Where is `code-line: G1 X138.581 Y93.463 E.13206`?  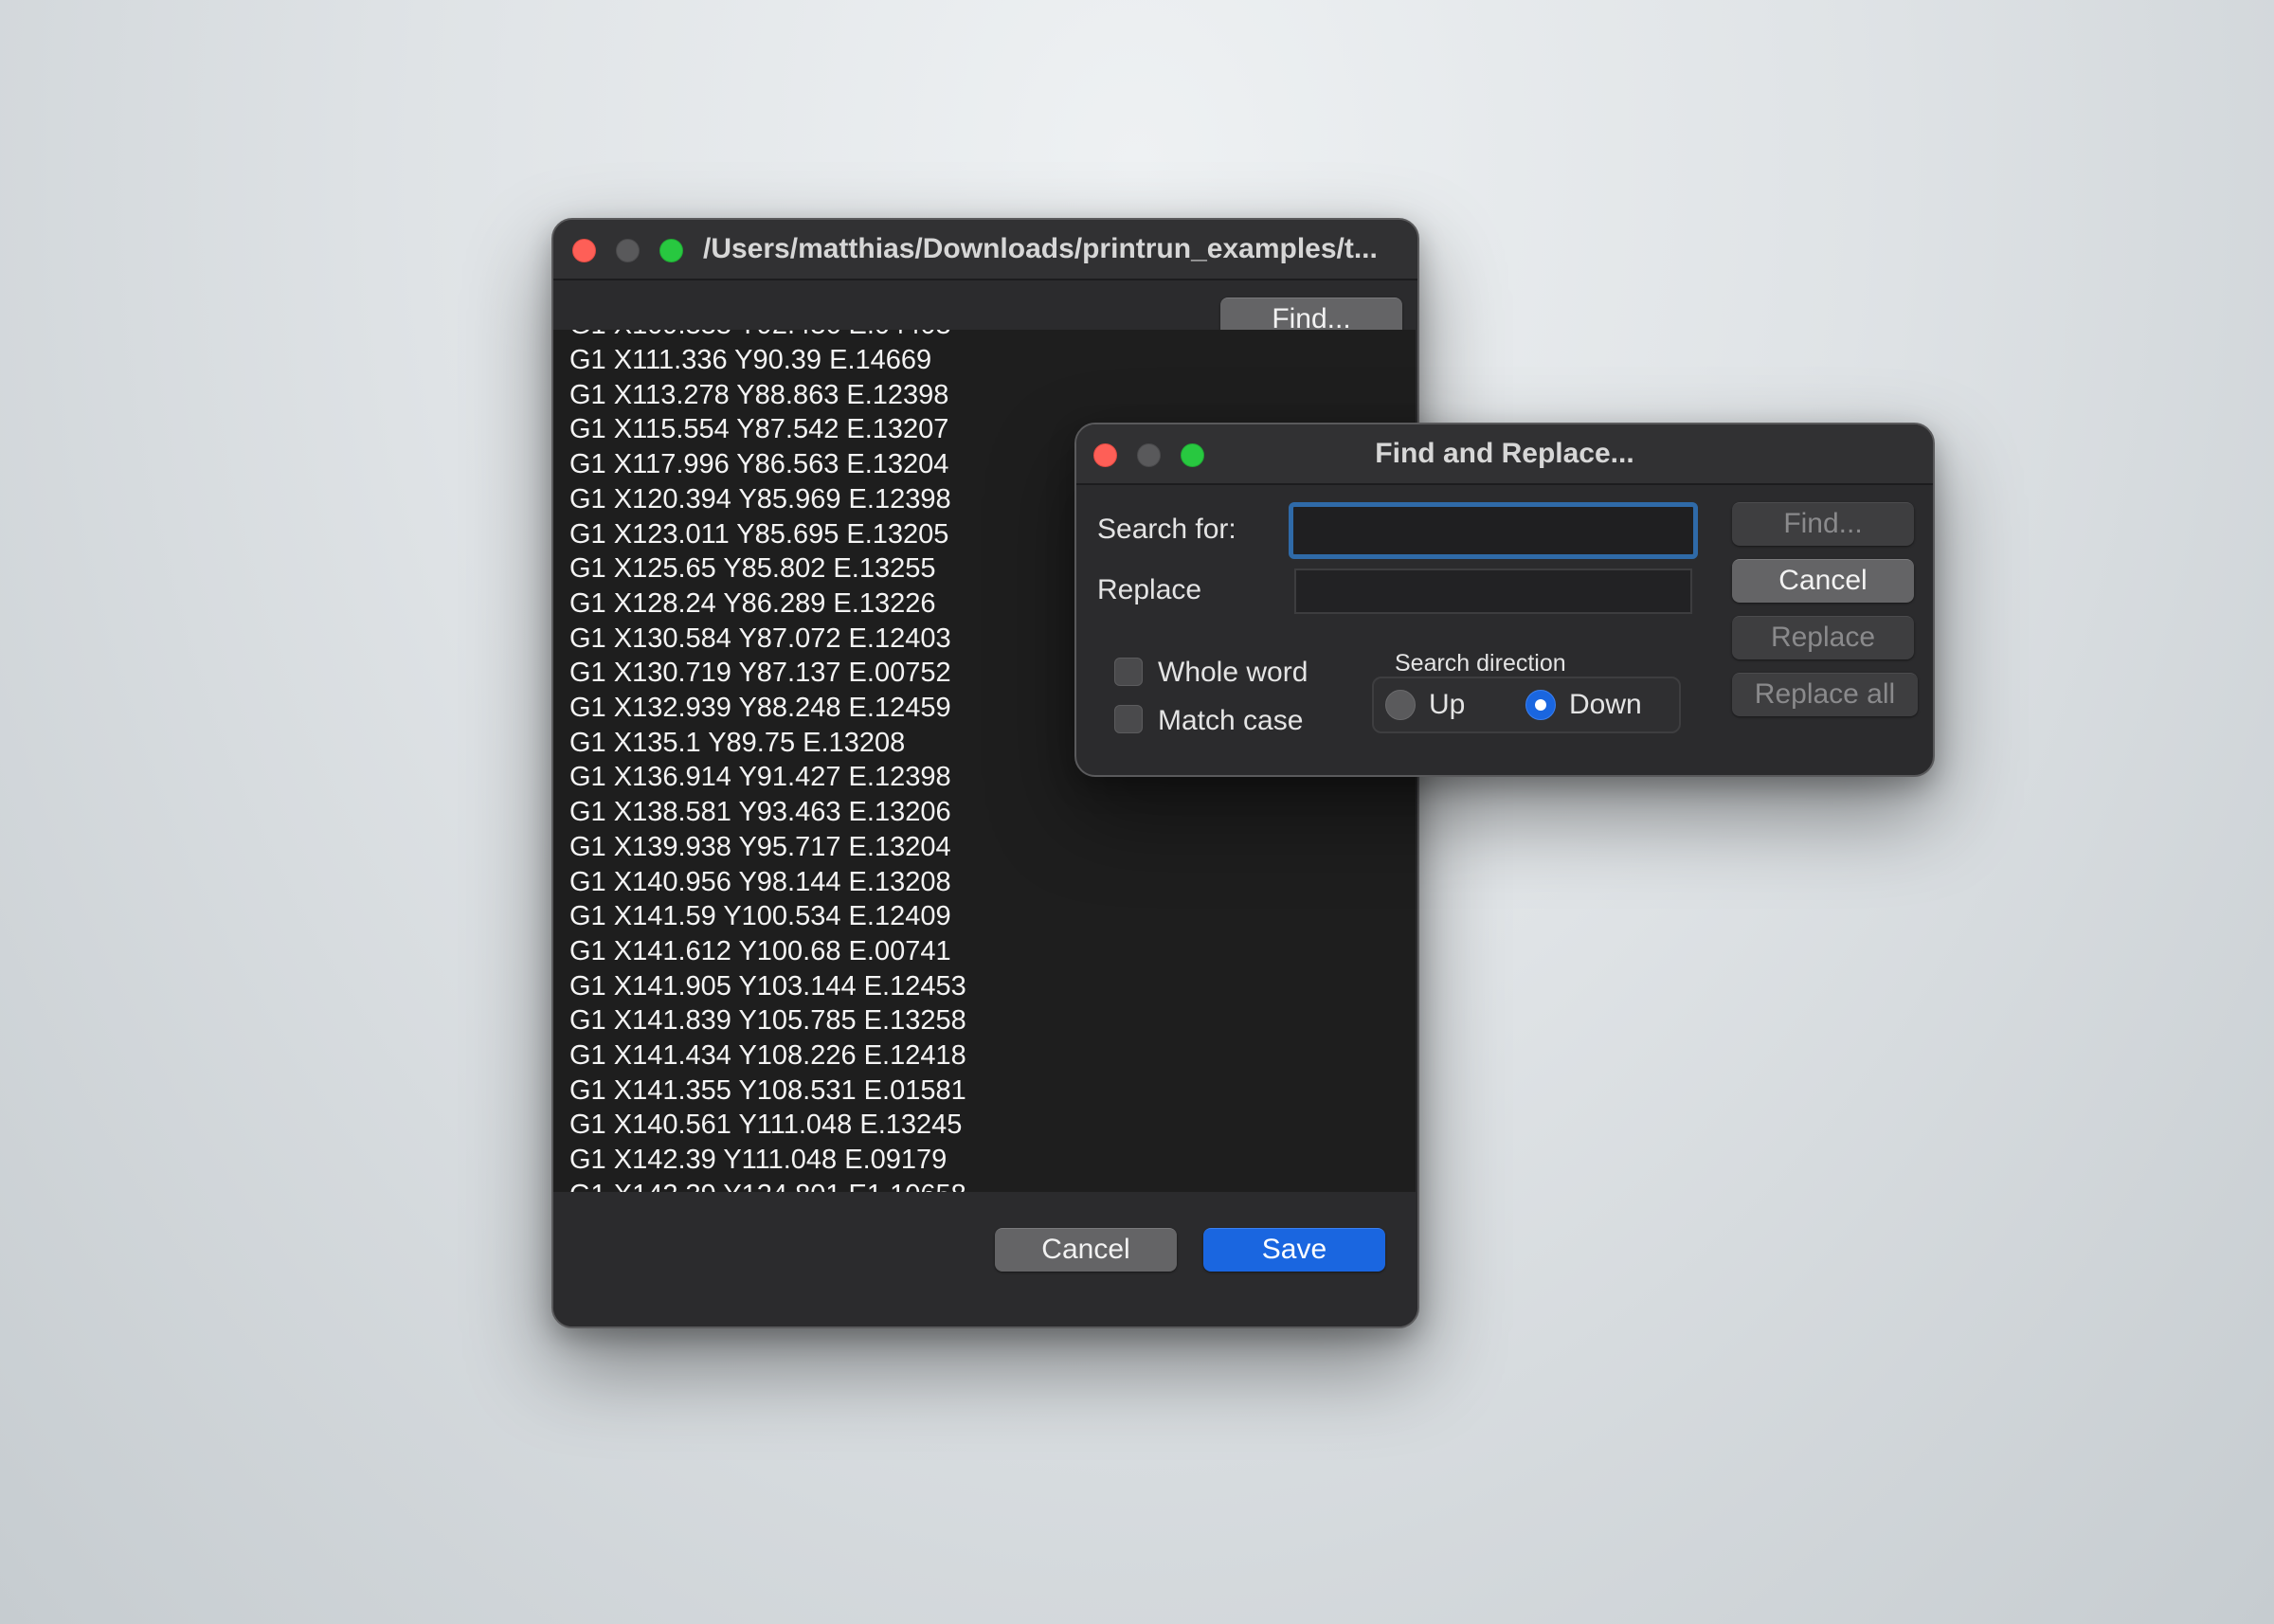
code-line: G1 X138.581 Y93.463 E.13206 is located at coordinates (760, 812).